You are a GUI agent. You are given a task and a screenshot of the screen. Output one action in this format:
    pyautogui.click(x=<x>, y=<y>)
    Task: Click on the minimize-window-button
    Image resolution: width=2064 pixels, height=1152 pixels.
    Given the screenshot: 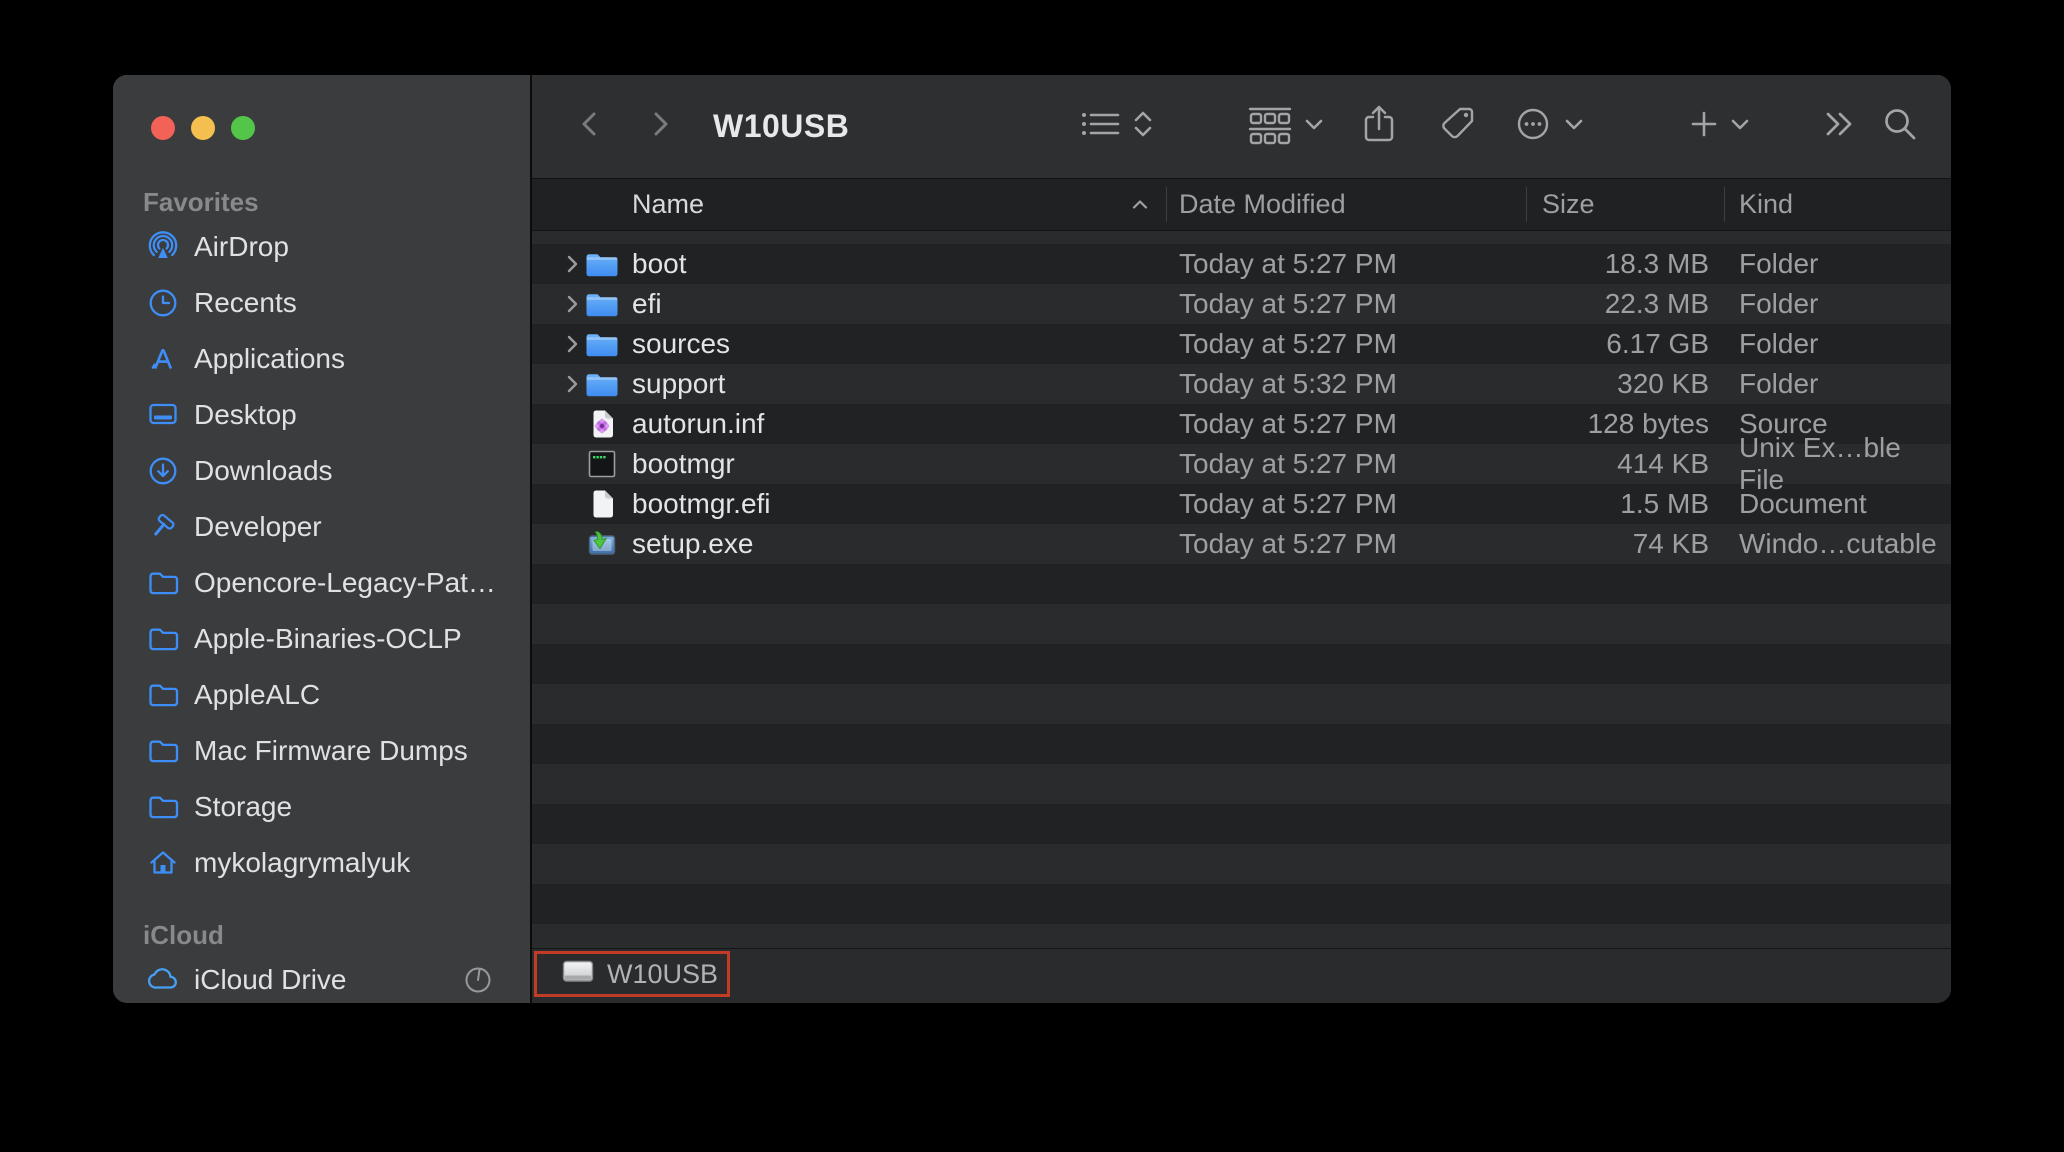 What is the action you would take?
    pyautogui.click(x=203, y=128)
    